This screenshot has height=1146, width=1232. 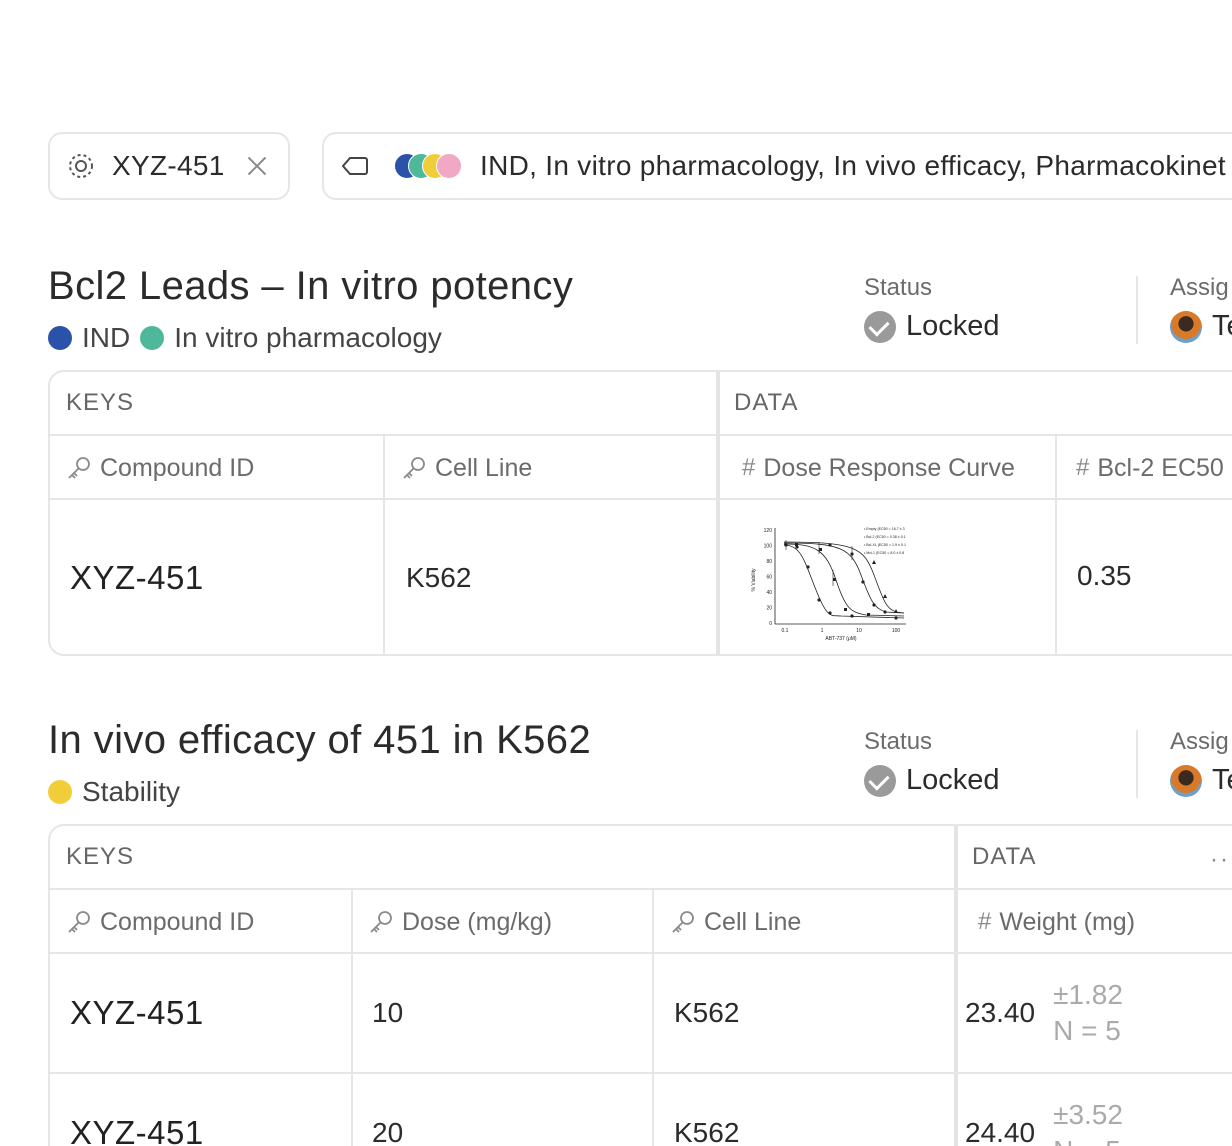 What do you see at coordinates (1088, 1013) in the screenshot?
I see `weight-stats: ±1.82 N = 5` at bounding box center [1088, 1013].